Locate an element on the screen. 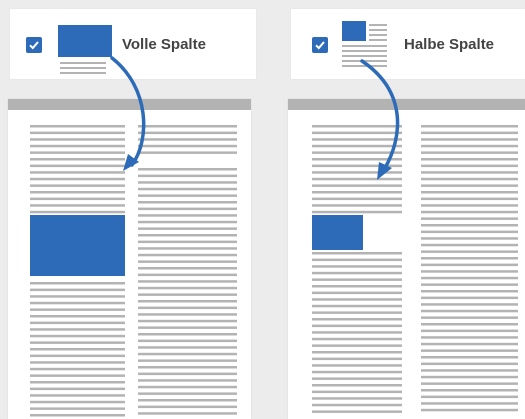 This screenshot has height=419, width=525. full-column-label: Volle Spalte is located at coordinates (164, 44).